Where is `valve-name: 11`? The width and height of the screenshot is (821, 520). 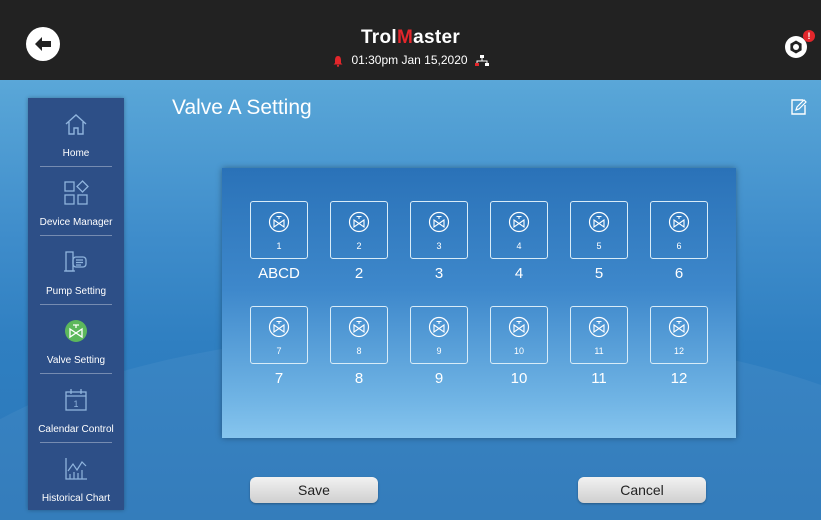
valve-name: 11 is located at coordinates (599, 378).